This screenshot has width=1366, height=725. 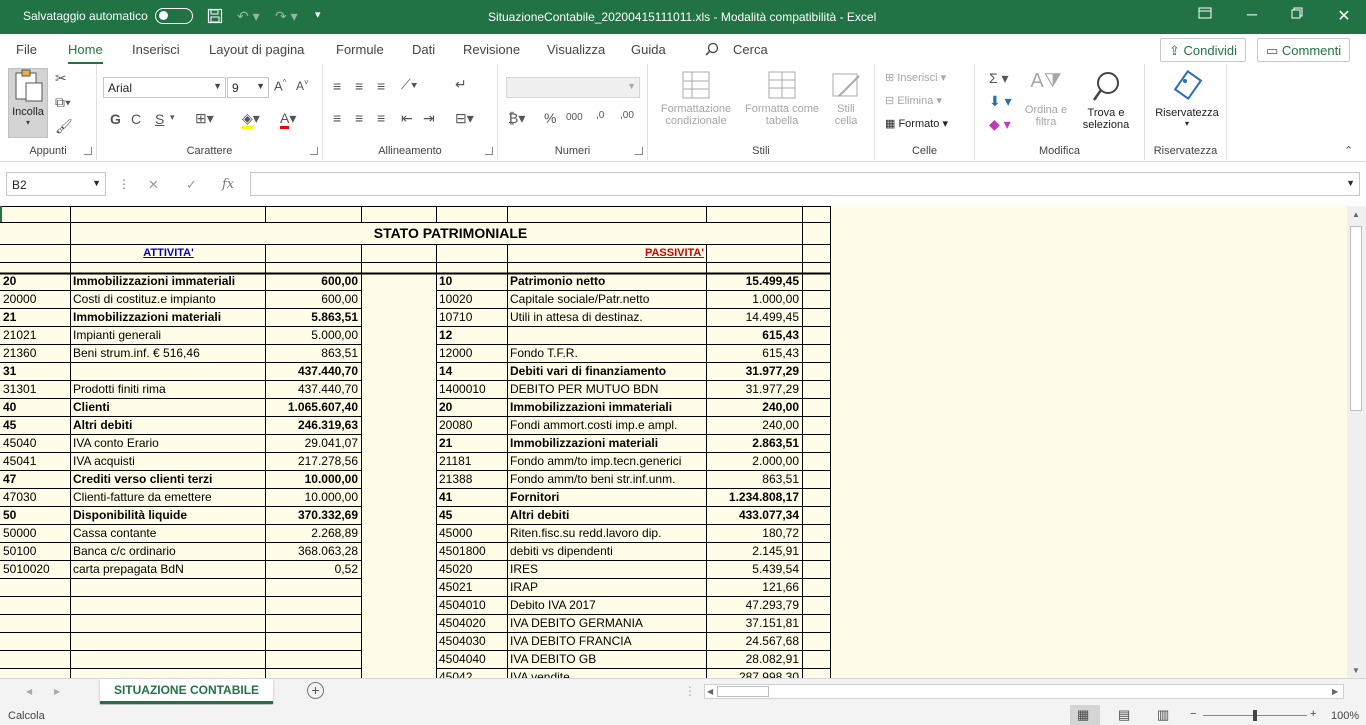 I want to click on ribbon-display-icon, so click(x=1205, y=16).